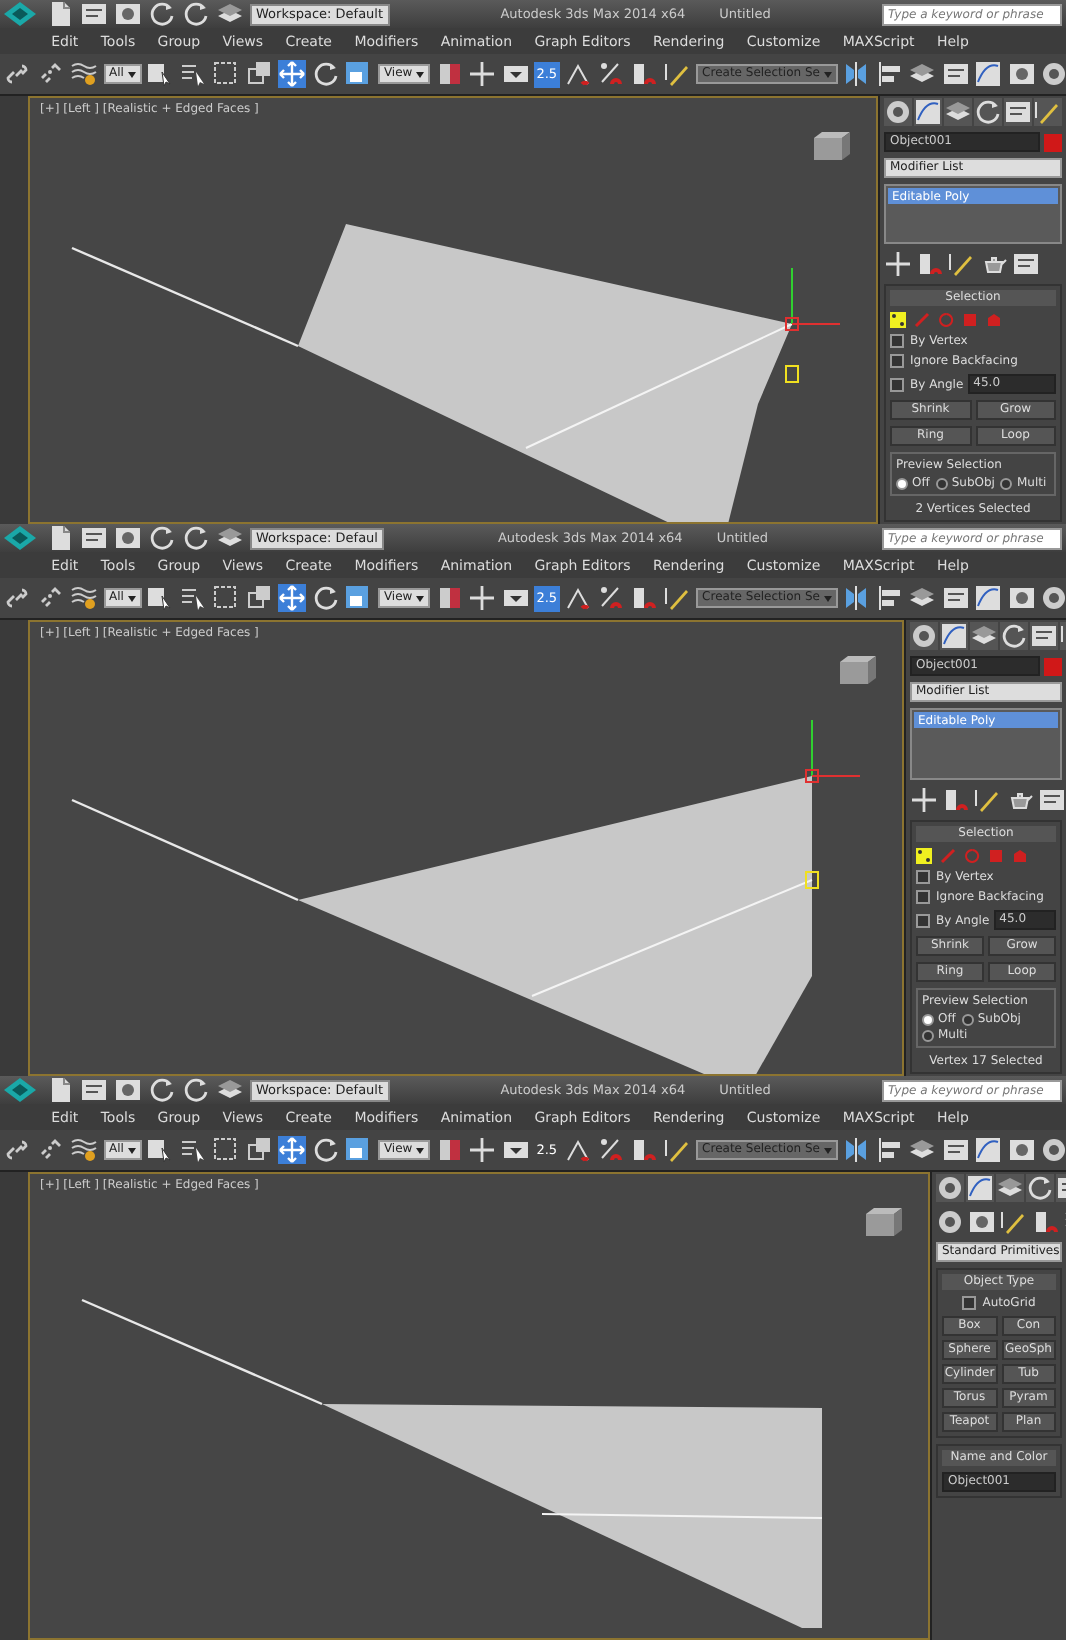 This screenshot has width=1066, height=1640. I want to click on redo-icon, so click(196, 14).